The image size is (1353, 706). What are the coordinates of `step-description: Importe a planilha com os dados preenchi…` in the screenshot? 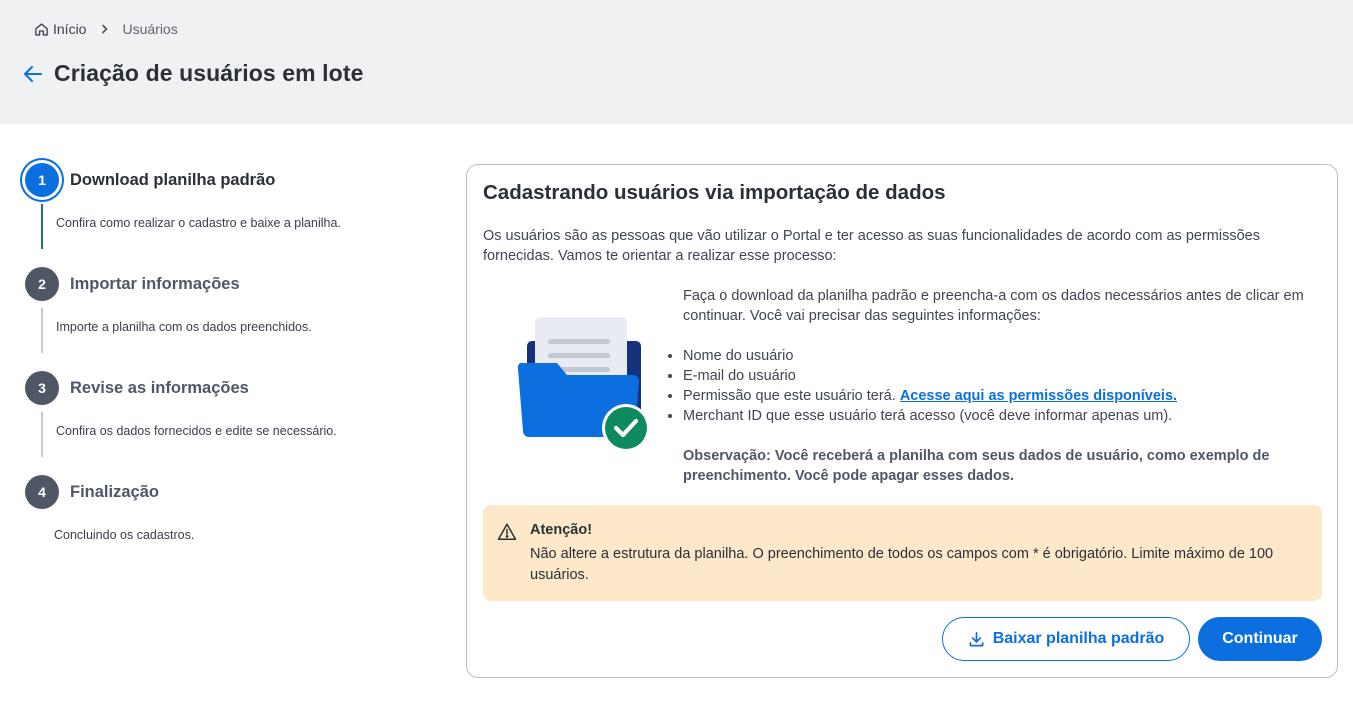 It's located at (184, 327).